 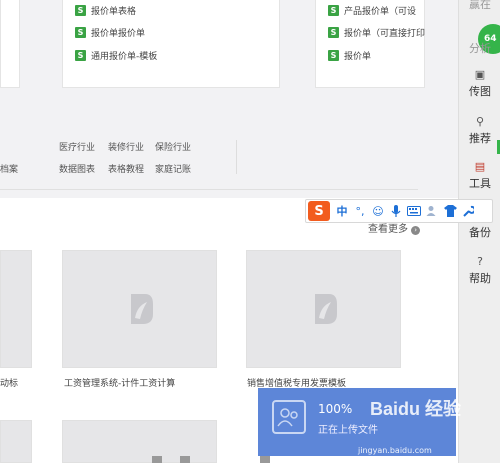 I want to click on template-card-right: S 产品报价单（可设 S 报价单（可直接打印 S 报价单, so click(x=370, y=44).